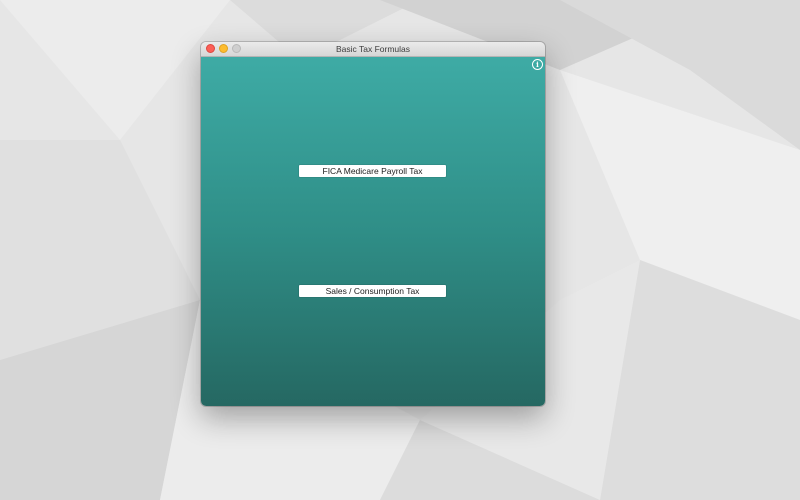  I want to click on info-icon: i, so click(537, 64).